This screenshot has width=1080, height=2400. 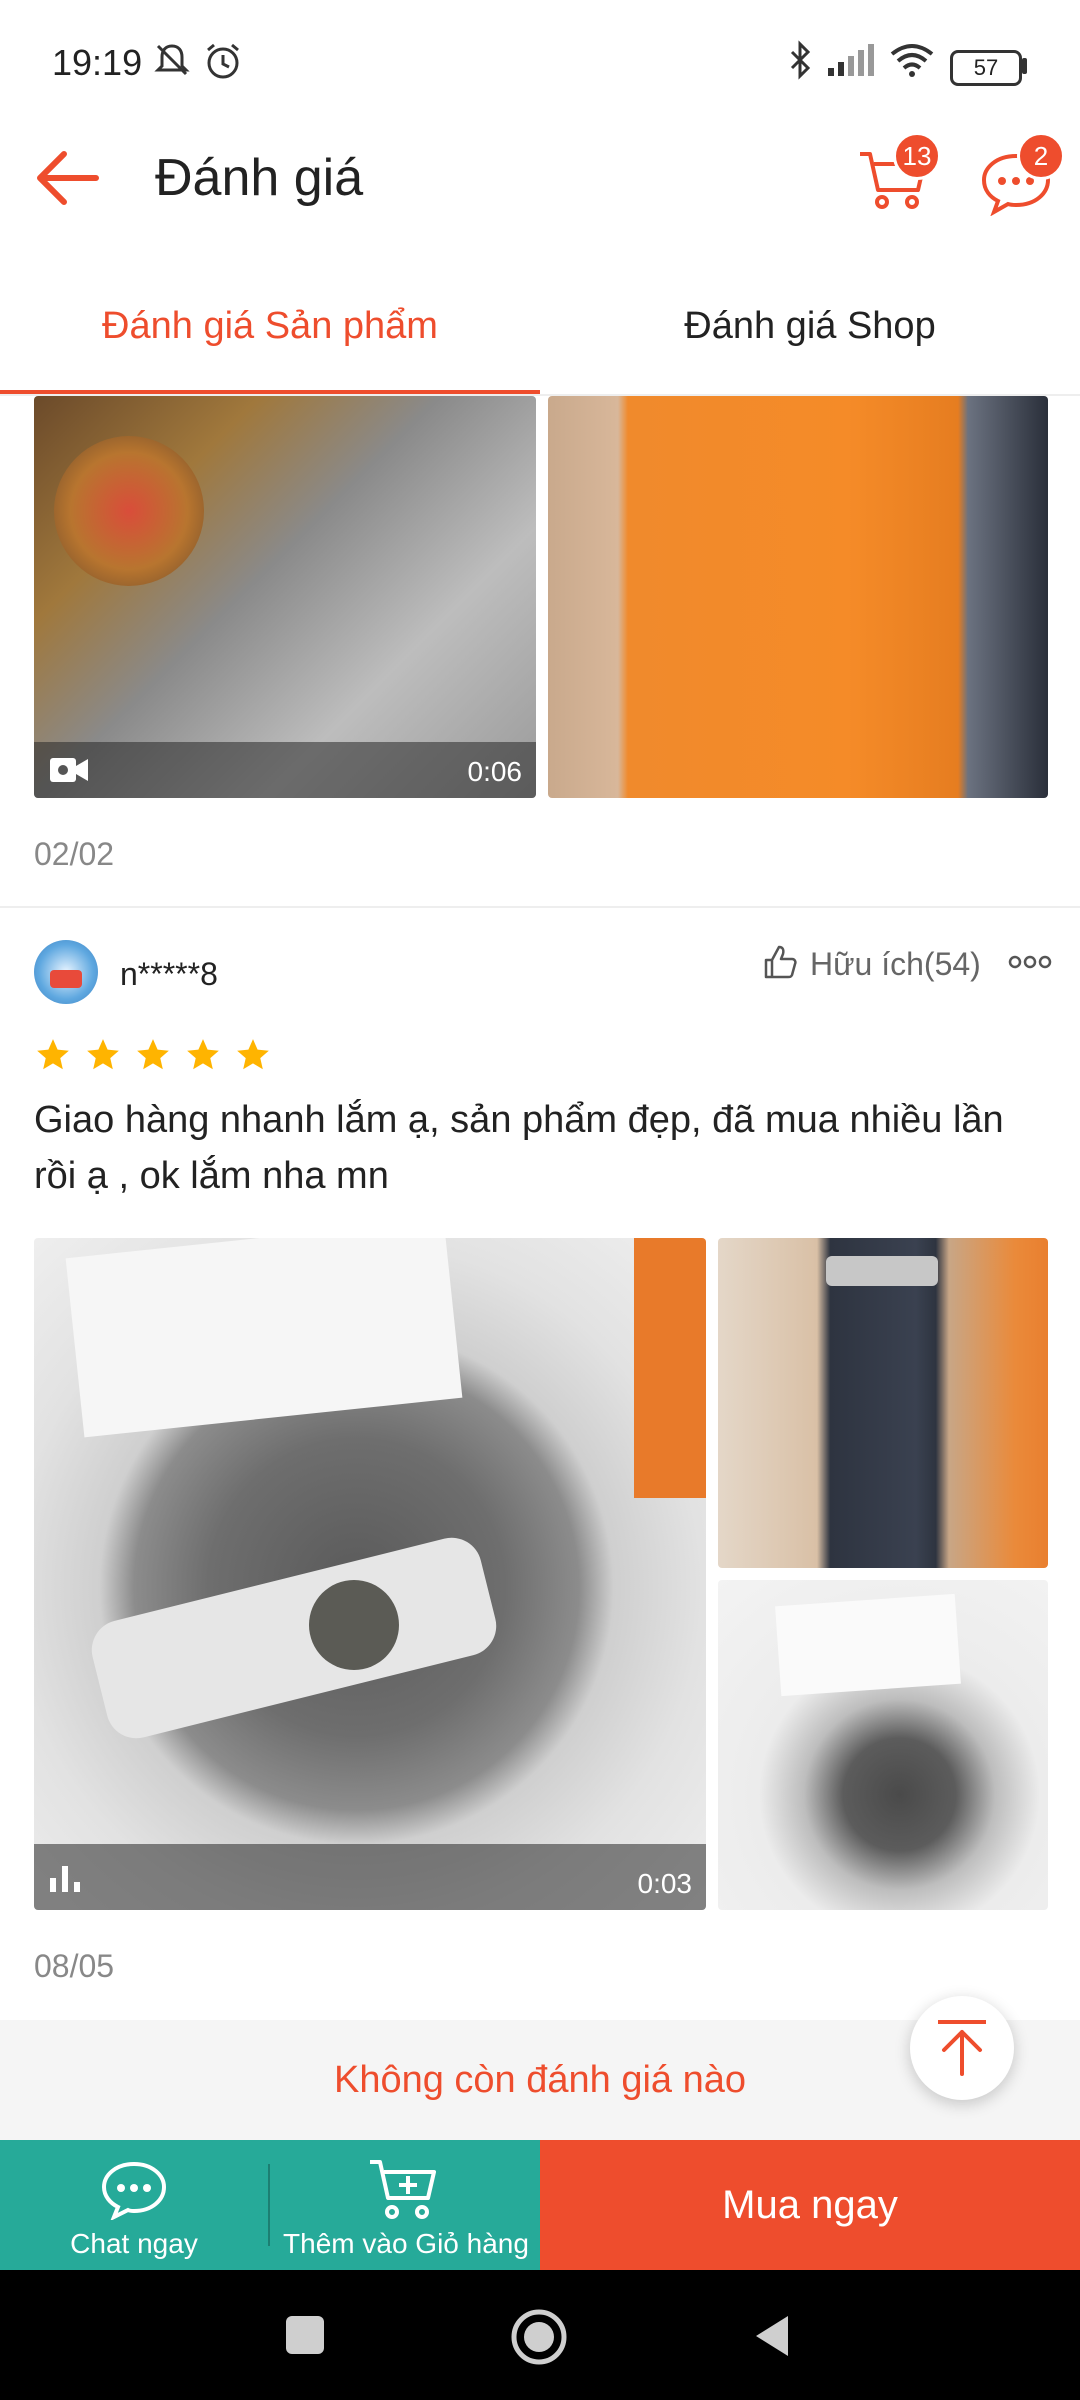 What do you see at coordinates (406, 2243) in the screenshot?
I see `add-to-cart-label: Thêm vào Giỏ hàng` at bounding box center [406, 2243].